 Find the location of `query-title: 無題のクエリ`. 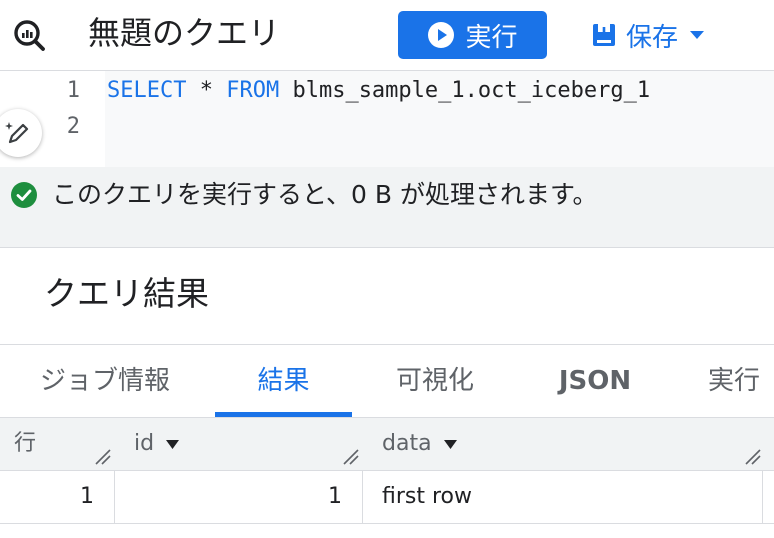

query-title: 無題のクエリ is located at coordinates (184, 33).